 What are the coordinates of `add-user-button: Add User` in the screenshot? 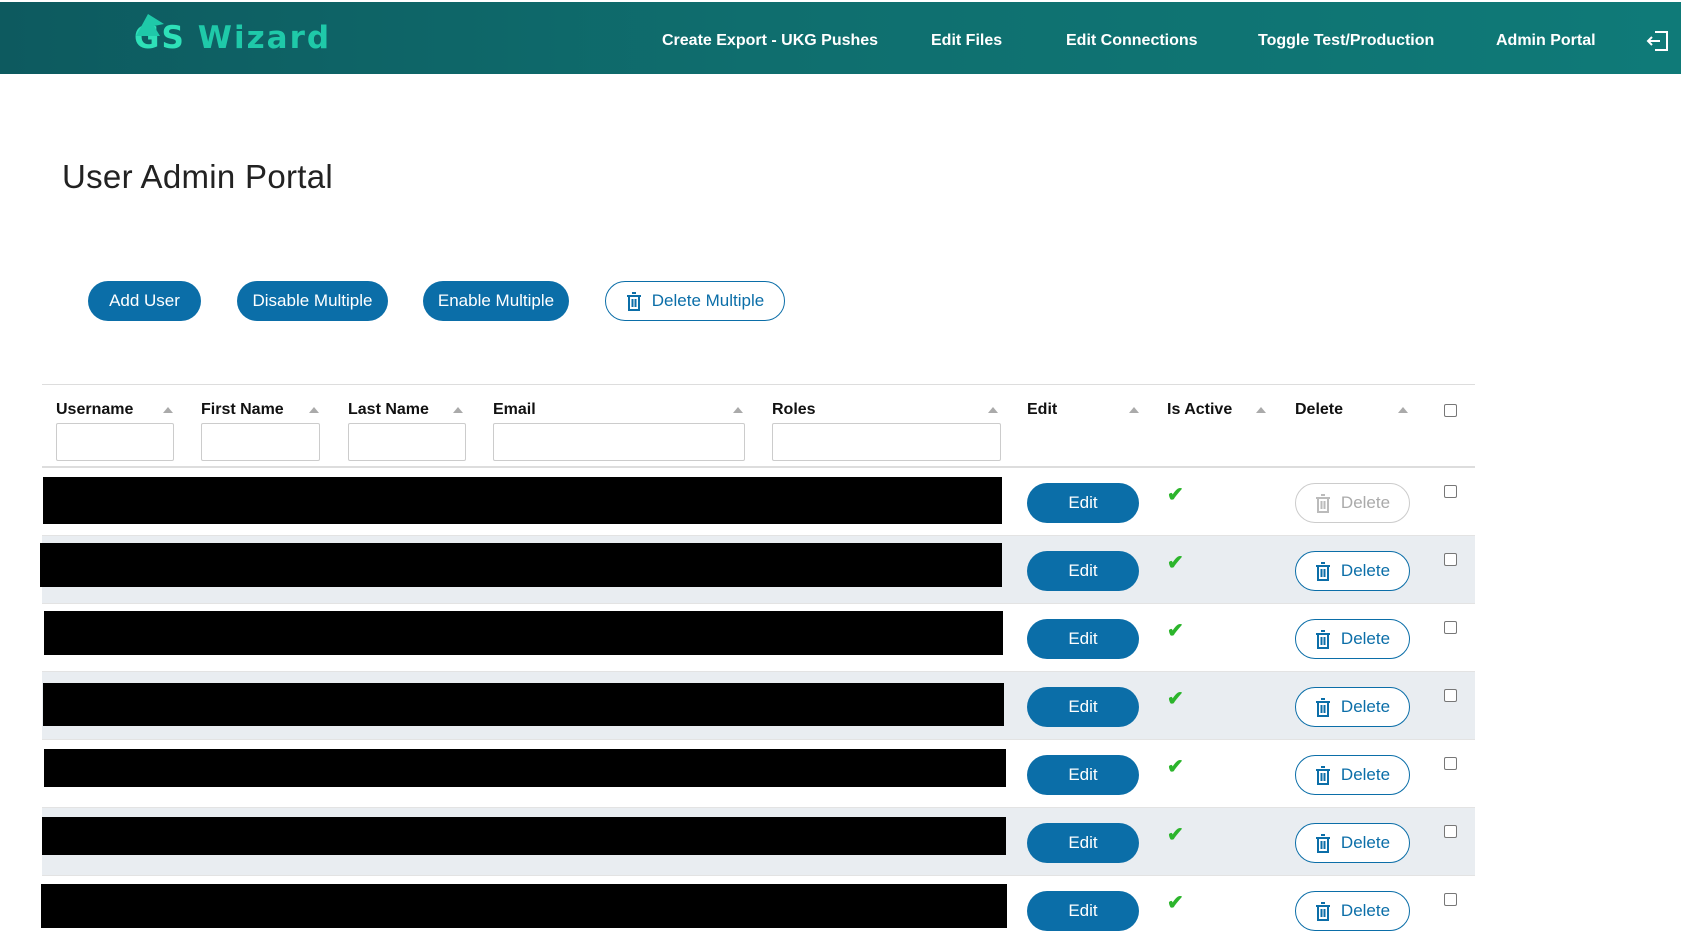 It's located at (144, 301).